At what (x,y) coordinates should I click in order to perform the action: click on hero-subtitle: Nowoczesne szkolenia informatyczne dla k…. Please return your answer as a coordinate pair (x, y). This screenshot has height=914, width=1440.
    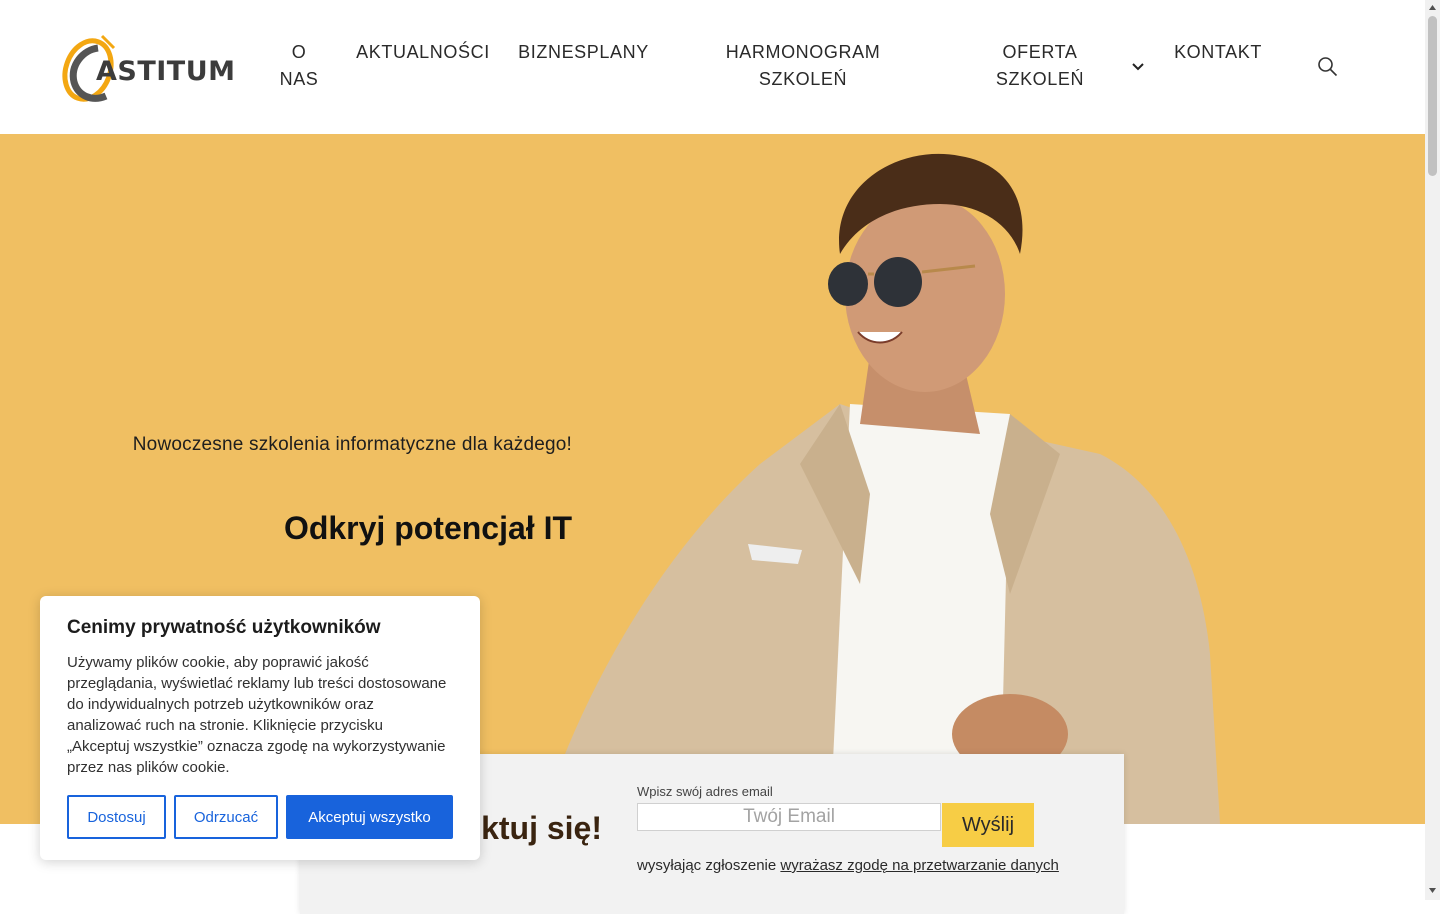
    Looking at the image, I should click on (352, 444).